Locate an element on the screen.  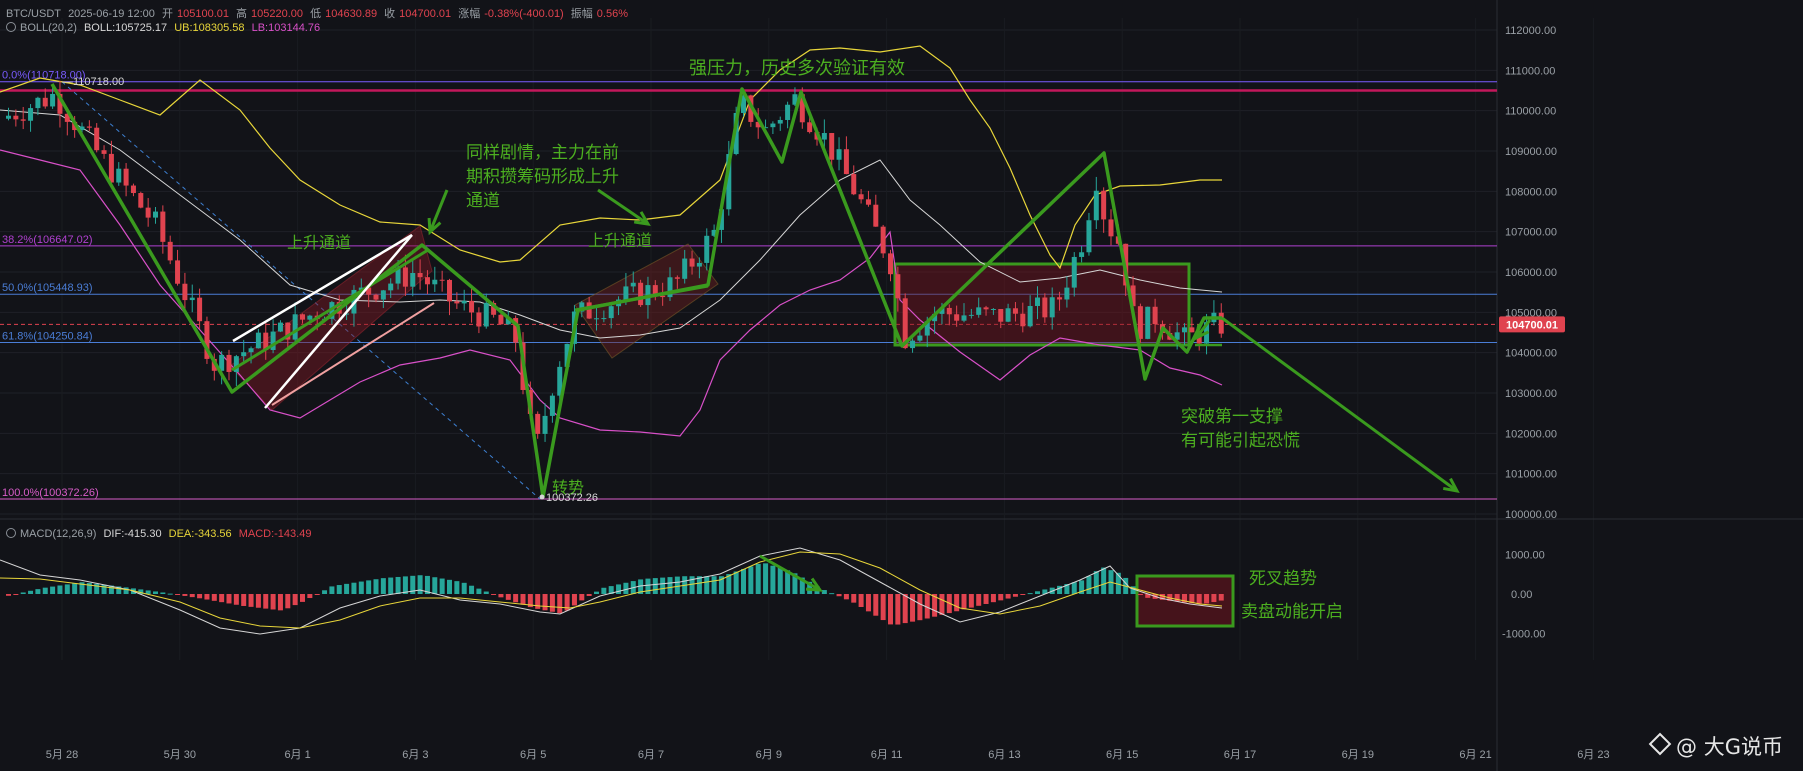
datetime: 2025-06-19 12:00 is located at coordinates (111, 14).